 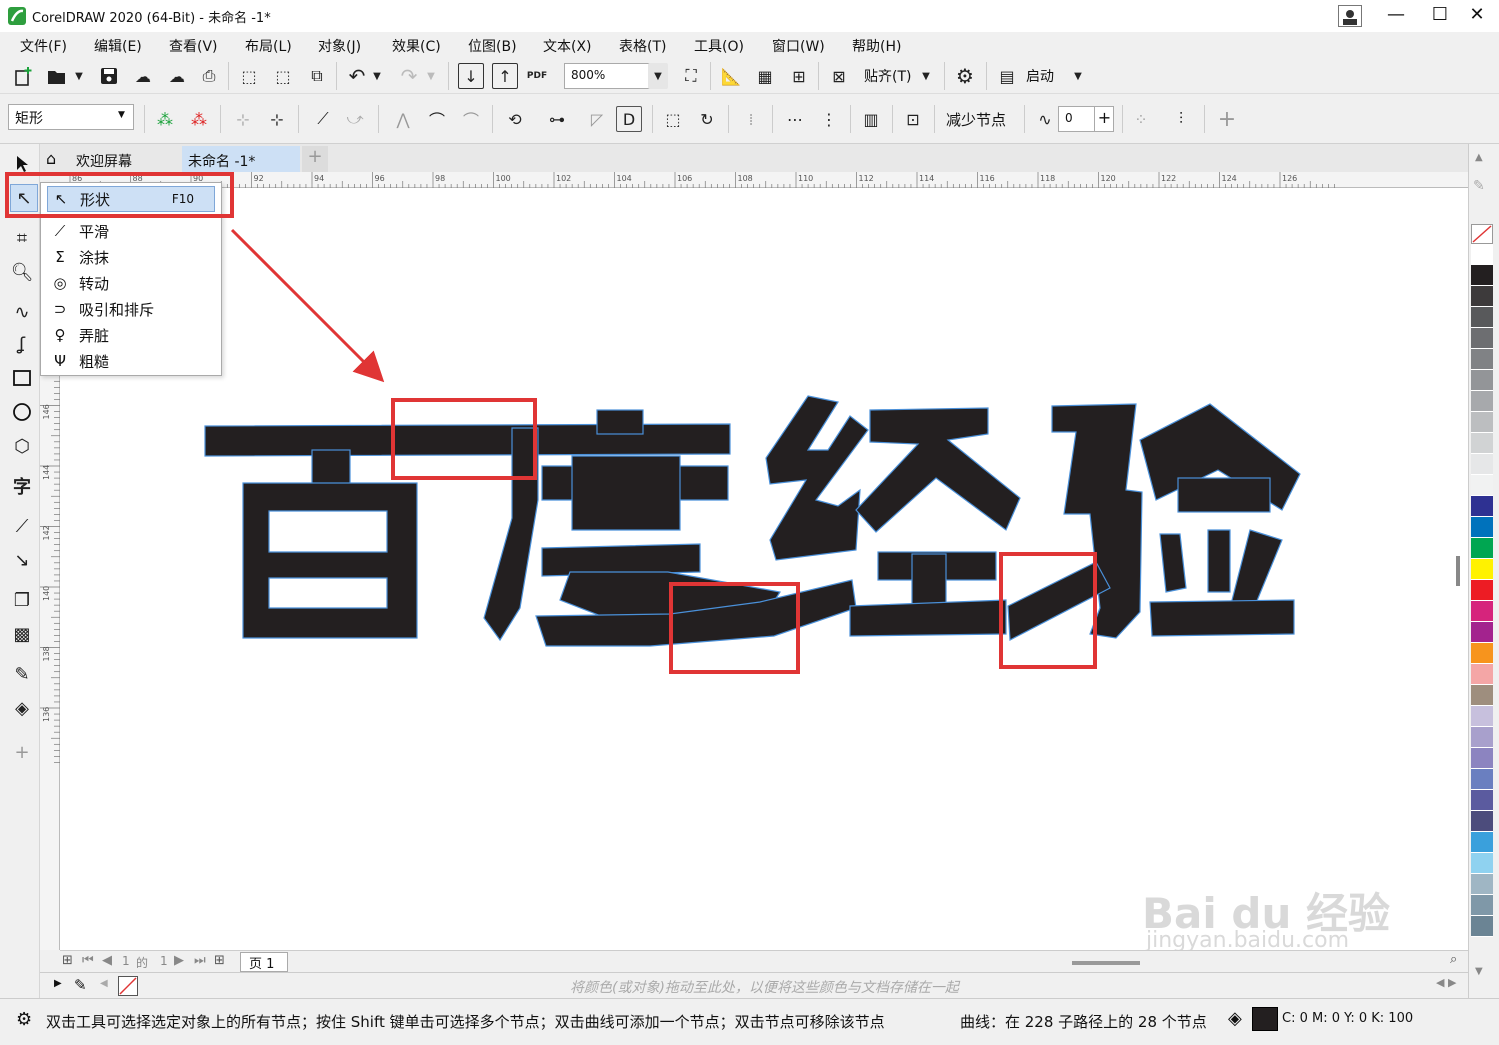 I want to click on flyout-item-roughen: Ψ 粗糙, so click(x=131, y=361).